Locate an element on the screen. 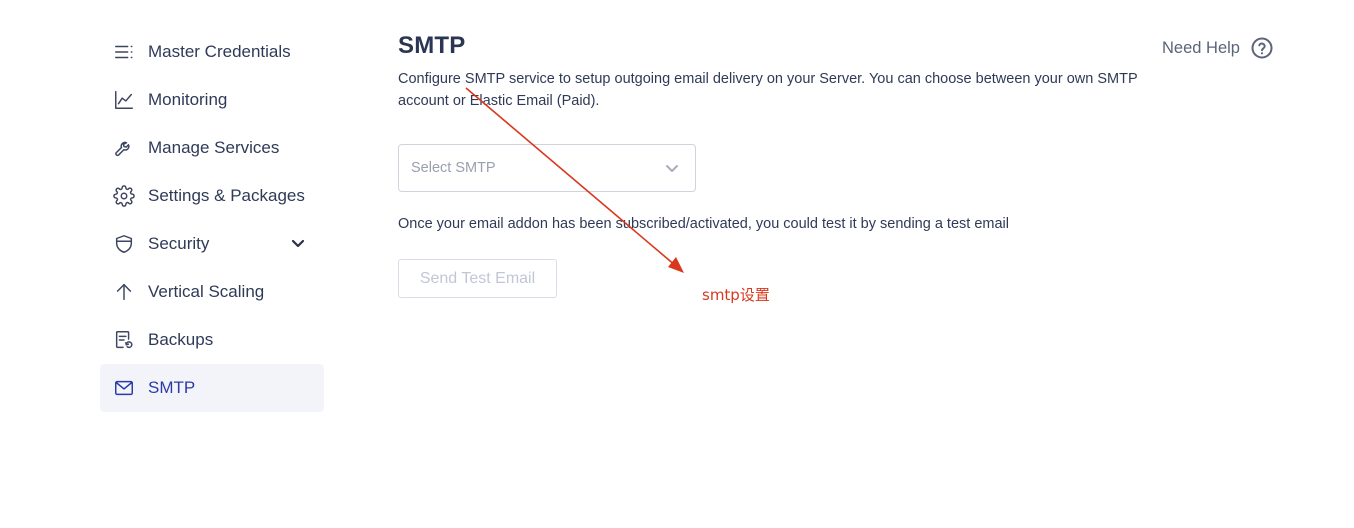 The image size is (1354, 528). sidebar-item-label: SMTP is located at coordinates (172, 387).